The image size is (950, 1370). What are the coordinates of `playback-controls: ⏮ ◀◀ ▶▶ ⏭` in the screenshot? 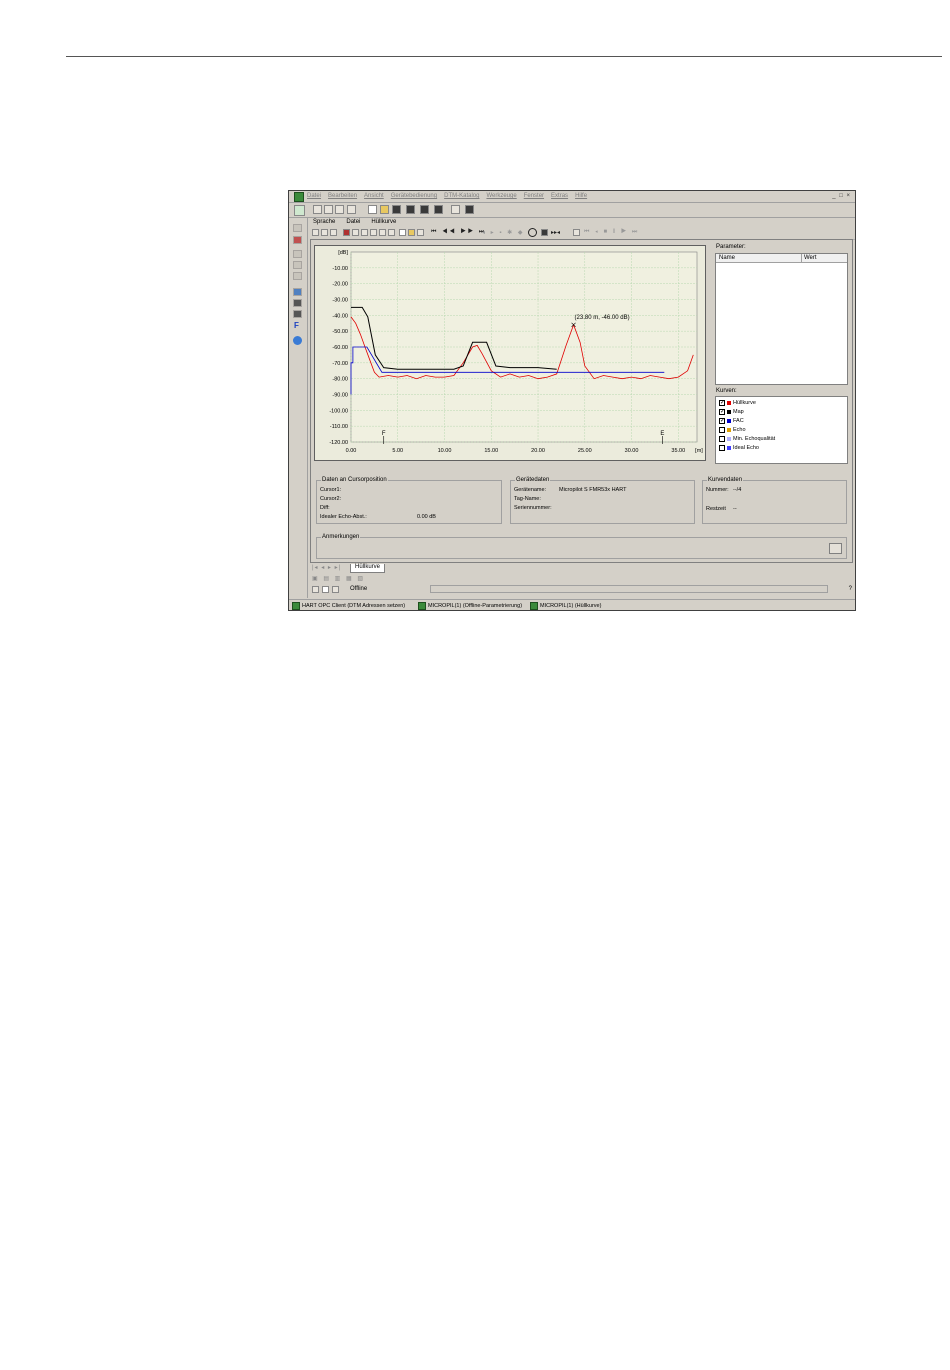 It's located at (458, 232).